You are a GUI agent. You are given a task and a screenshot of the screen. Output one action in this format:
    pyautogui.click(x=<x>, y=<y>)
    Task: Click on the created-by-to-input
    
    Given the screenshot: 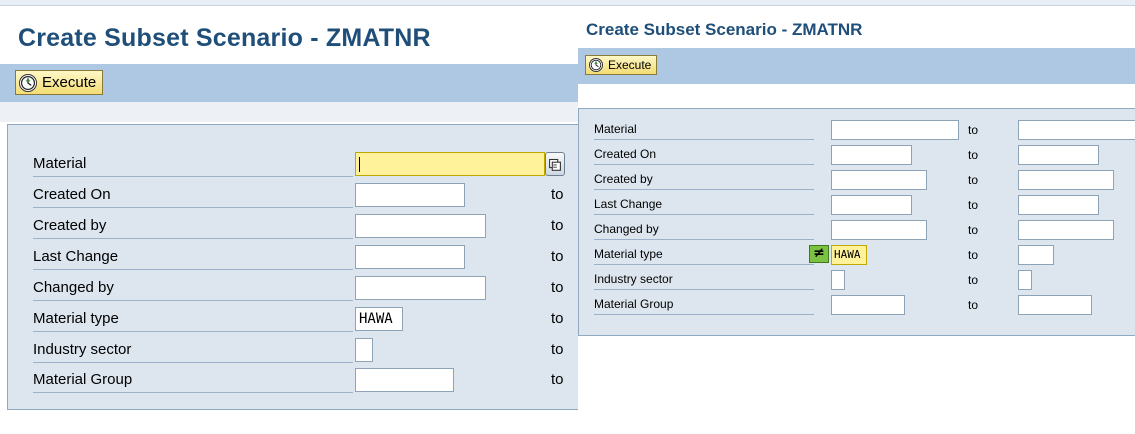 What is the action you would take?
    pyautogui.click(x=1066, y=180)
    